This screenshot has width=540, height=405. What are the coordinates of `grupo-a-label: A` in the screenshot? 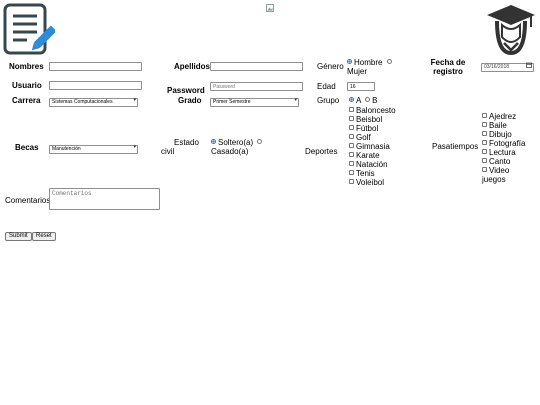 It's located at (358, 100).